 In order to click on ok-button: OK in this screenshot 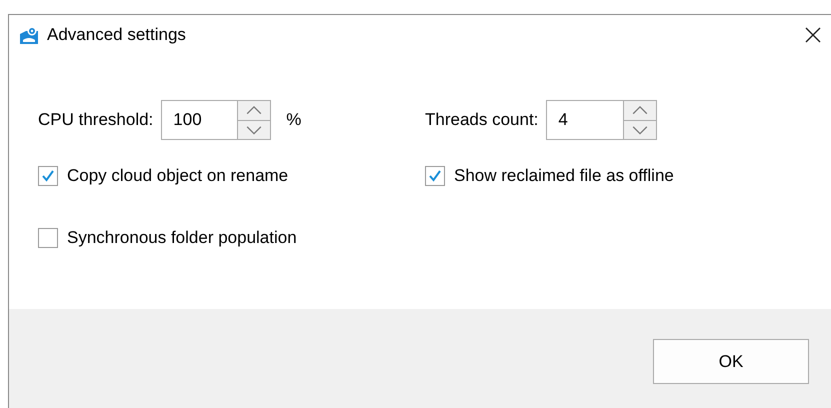, I will do `click(731, 361)`.